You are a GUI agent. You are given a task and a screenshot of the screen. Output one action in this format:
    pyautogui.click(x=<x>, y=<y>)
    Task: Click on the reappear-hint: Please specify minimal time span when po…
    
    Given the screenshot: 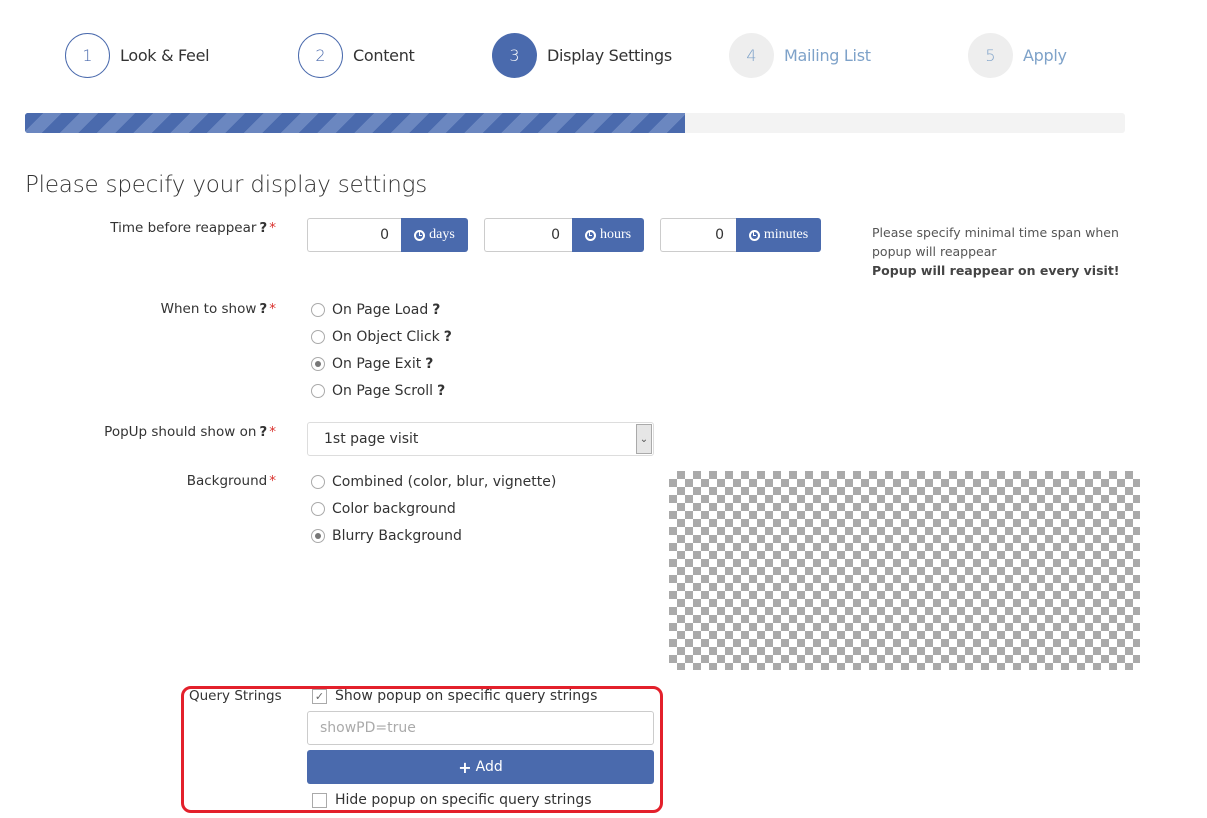 What is the action you would take?
    pyautogui.click(x=1002, y=251)
    